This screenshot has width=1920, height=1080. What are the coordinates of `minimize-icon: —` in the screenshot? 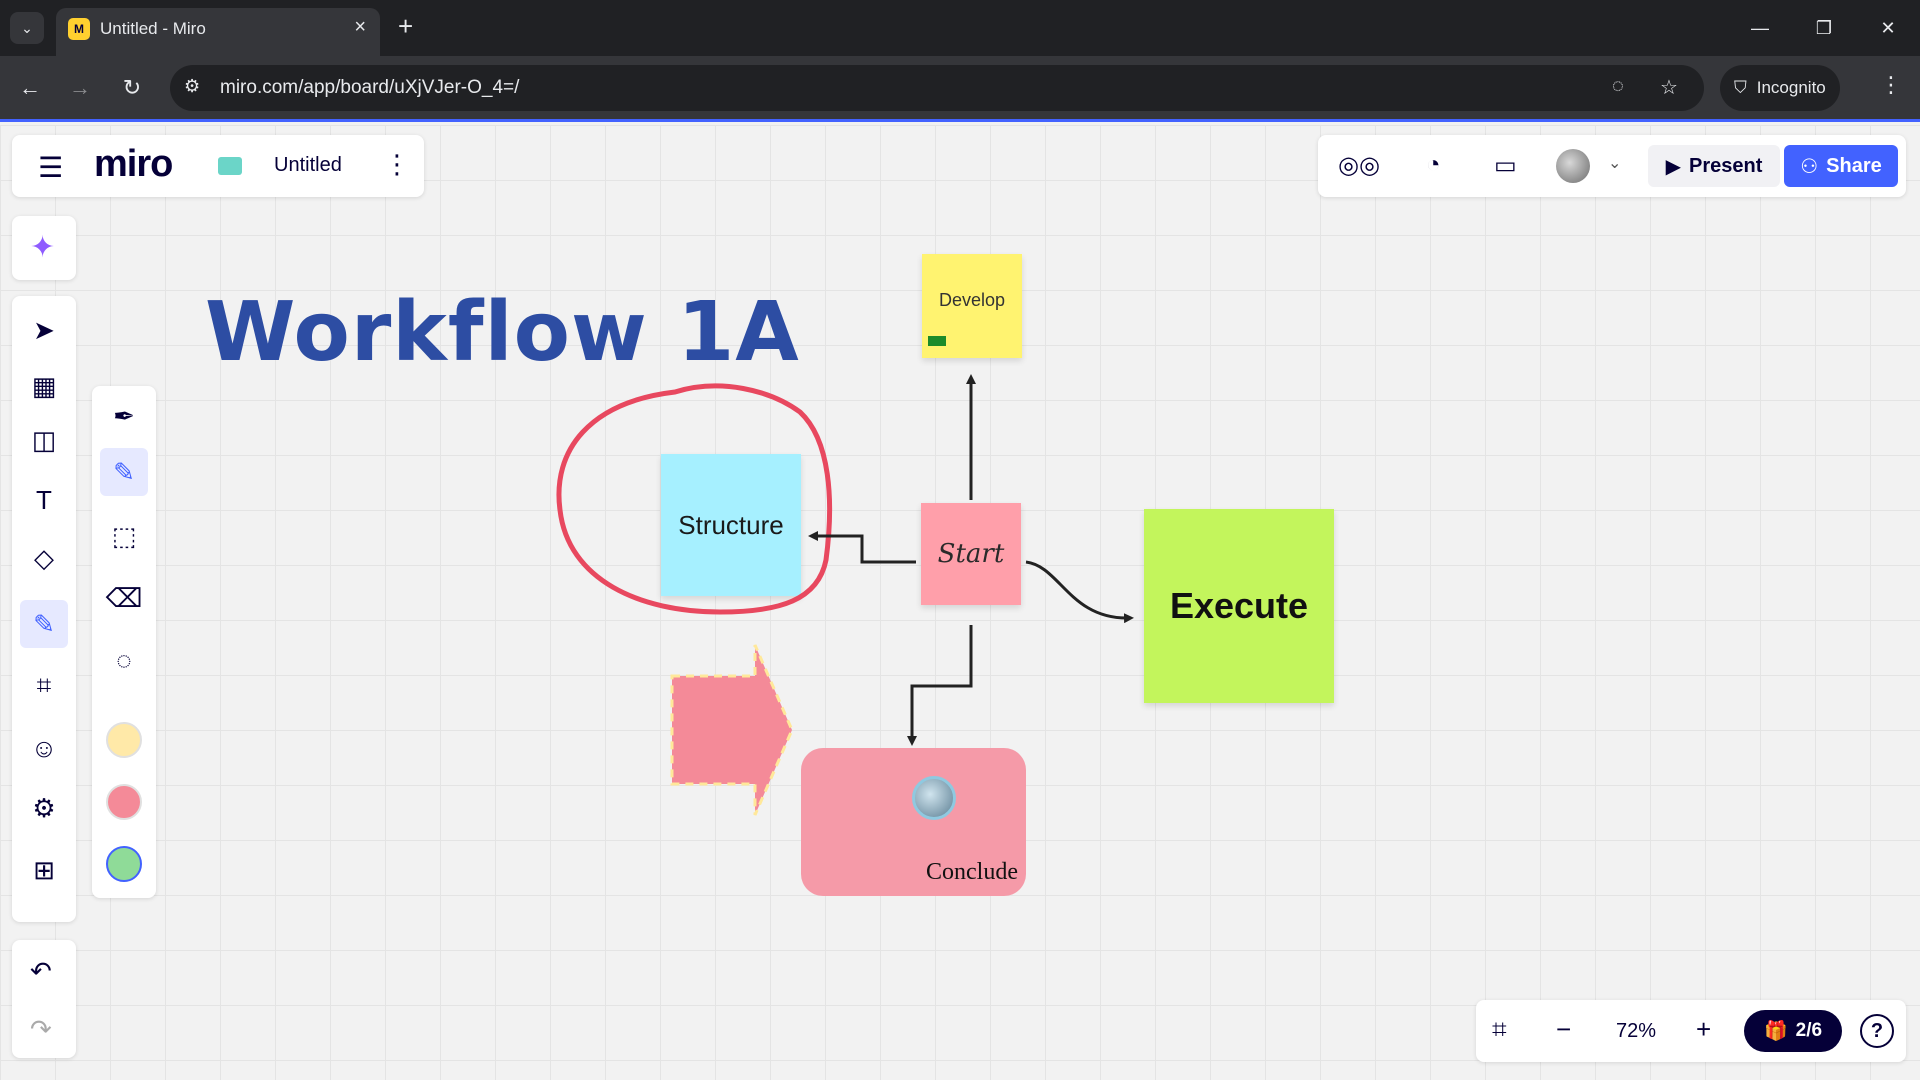 It's located at (1760, 28).